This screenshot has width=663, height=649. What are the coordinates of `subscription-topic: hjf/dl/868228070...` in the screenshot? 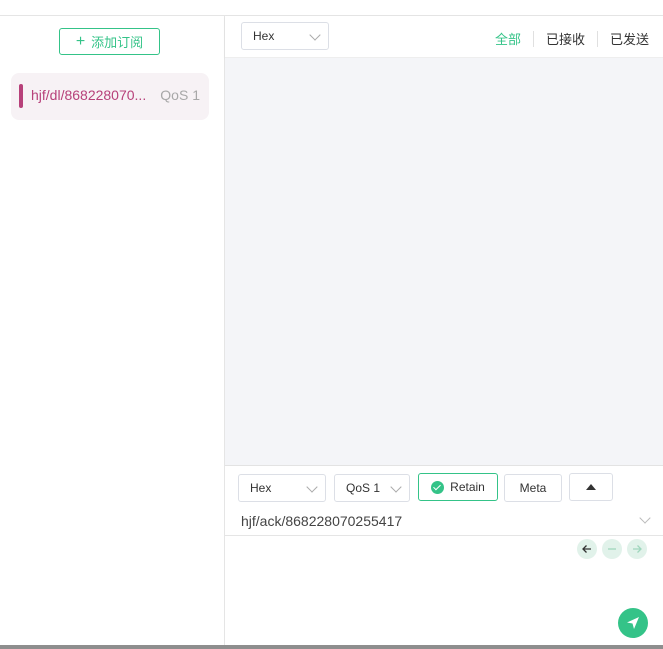 It's located at (89, 95).